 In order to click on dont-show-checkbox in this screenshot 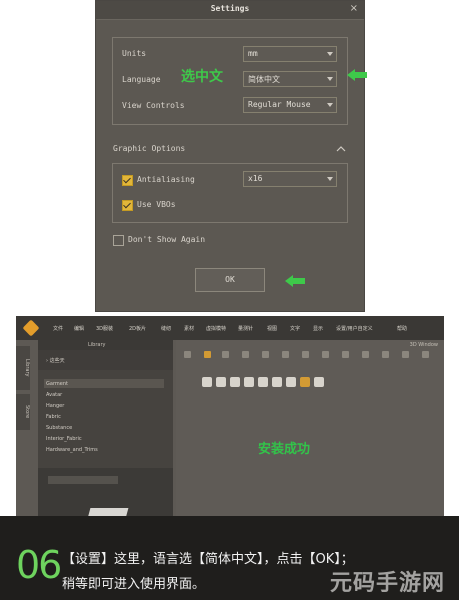, I will do `click(118, 240)`.